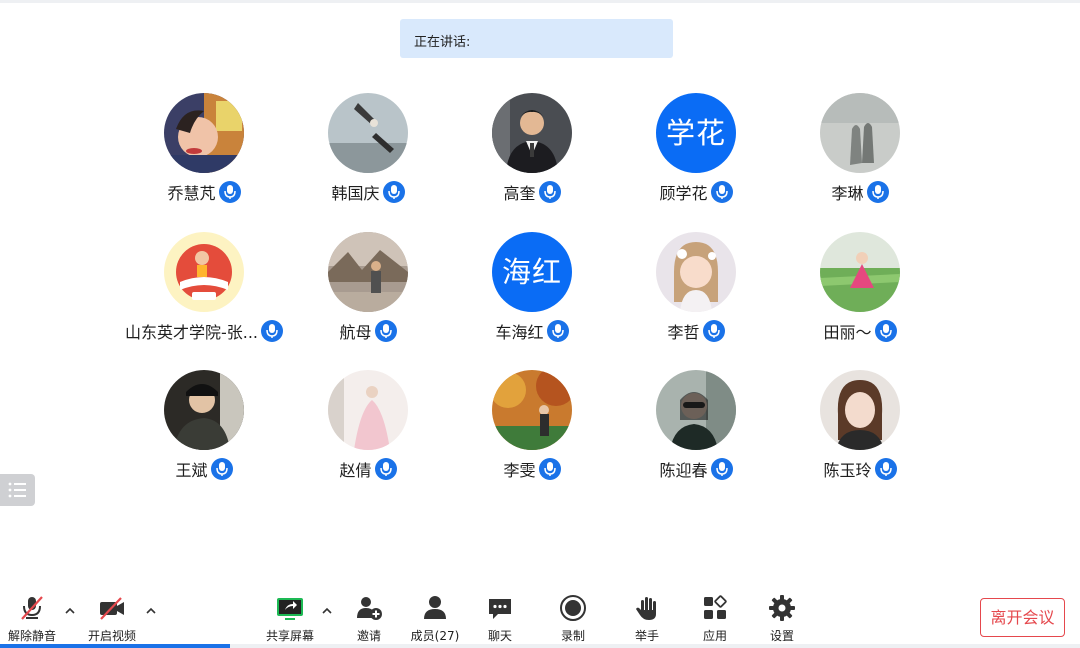  Describe the element at coordinates (191, 193) in the screenshot. I see `participant-name: 乔慧芃` at that location.